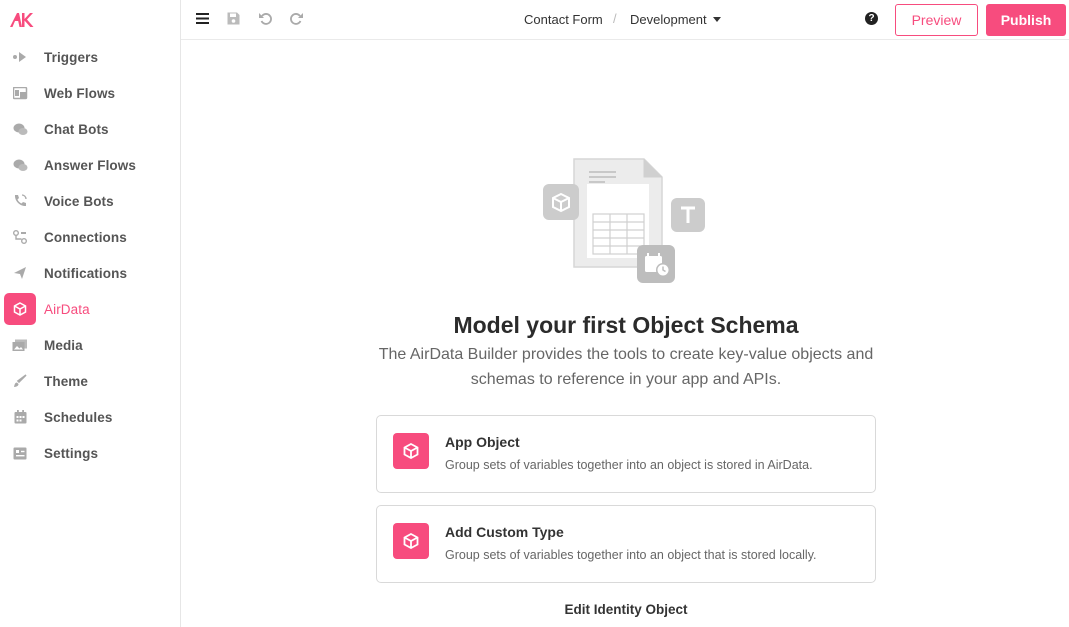 The height and width of the screenshot is (627, 1069). What do you see at coordinates (626, 609) in the screenshot?
I see `edit-identity-object-link: Edit Identity Object` at bounding box center [626, 609].